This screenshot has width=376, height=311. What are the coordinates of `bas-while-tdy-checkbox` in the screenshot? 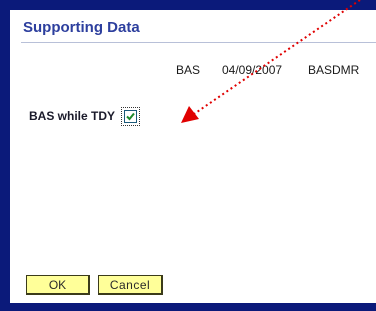 It's located at (131, 116).